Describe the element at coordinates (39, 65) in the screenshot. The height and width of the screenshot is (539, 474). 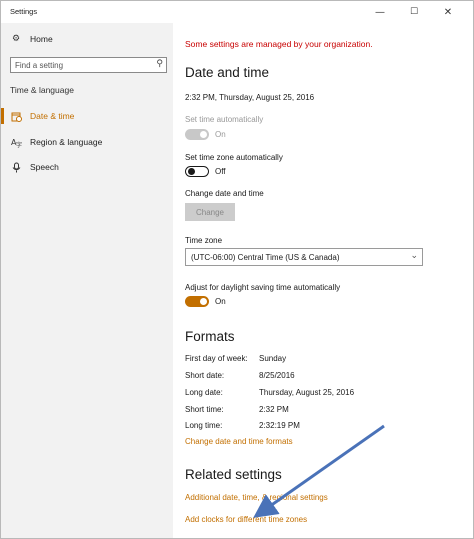
I see `search-placeholder: Find a setting` at that location.